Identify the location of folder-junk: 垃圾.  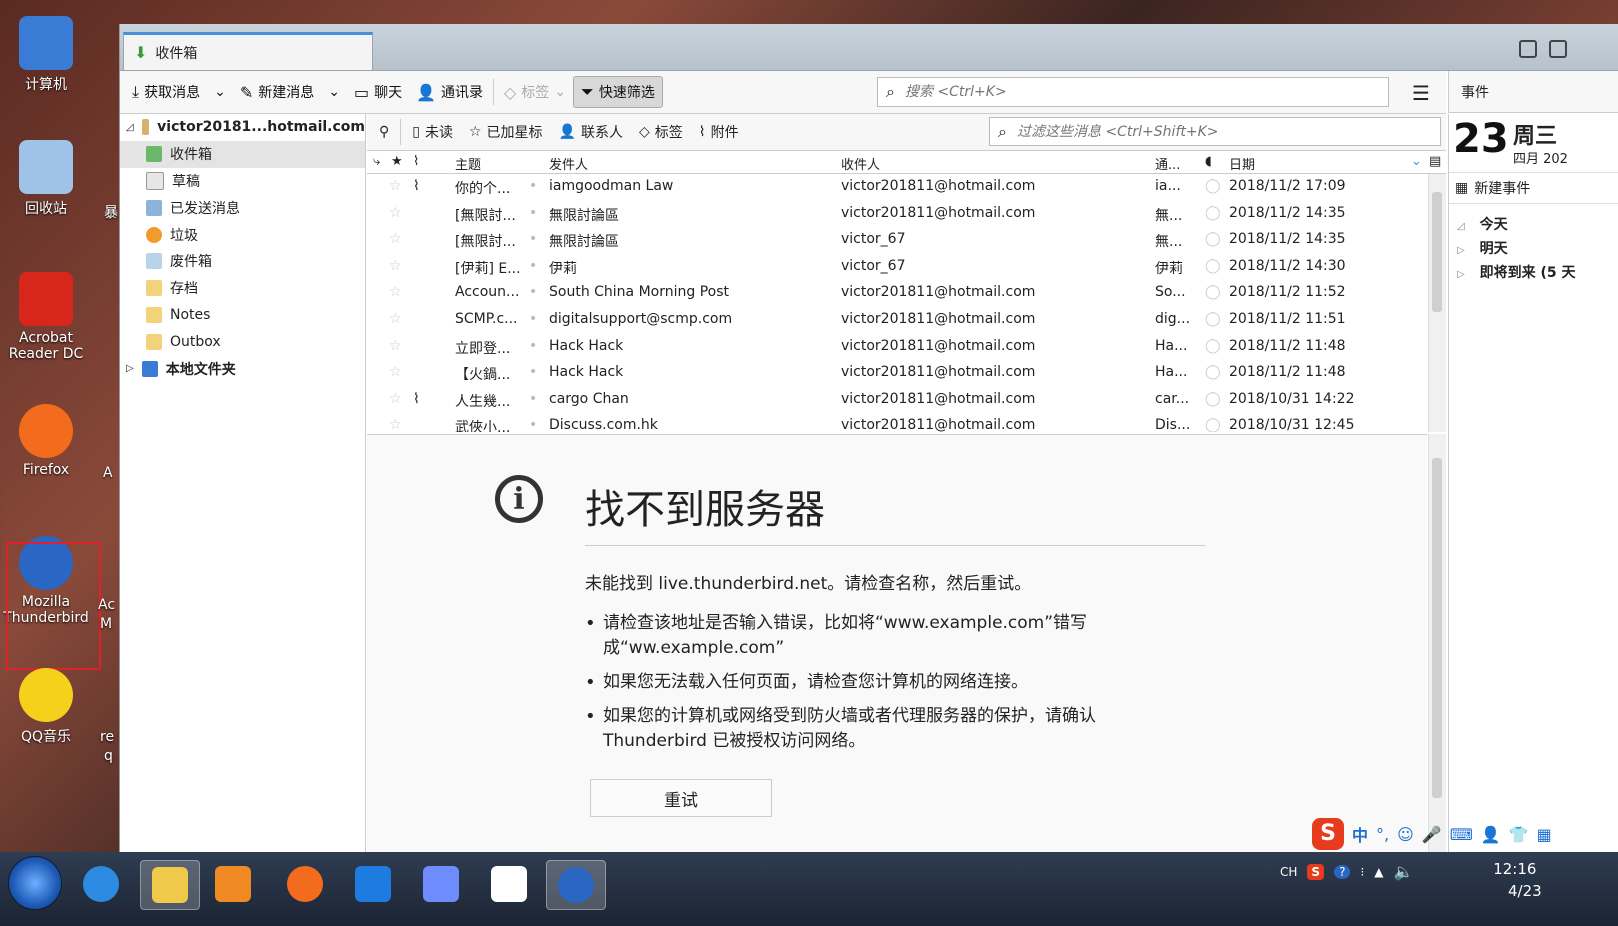
(242, 234).